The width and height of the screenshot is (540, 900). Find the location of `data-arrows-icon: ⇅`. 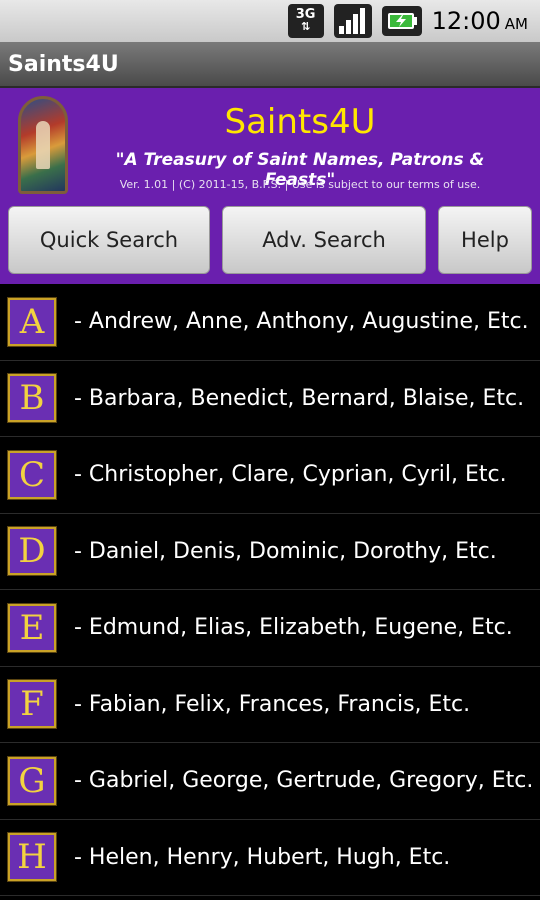

data-arrows-icon: ⇅ is located at coordinates (306, 26).